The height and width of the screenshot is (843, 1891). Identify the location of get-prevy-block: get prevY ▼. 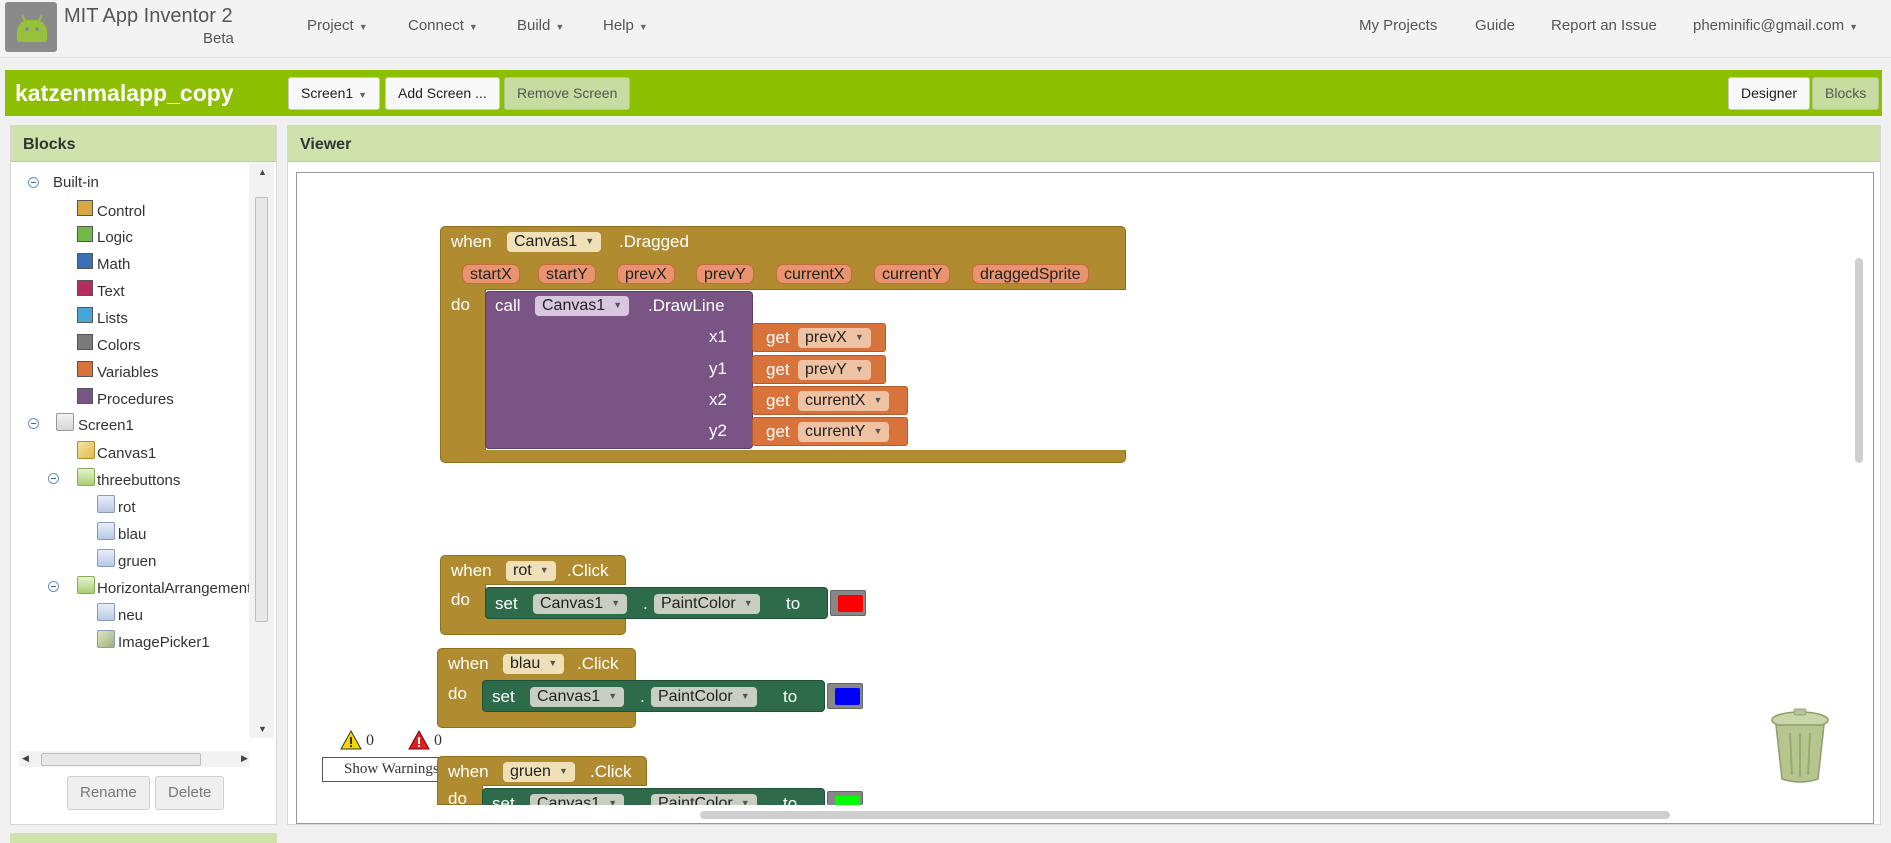
(819, 369).